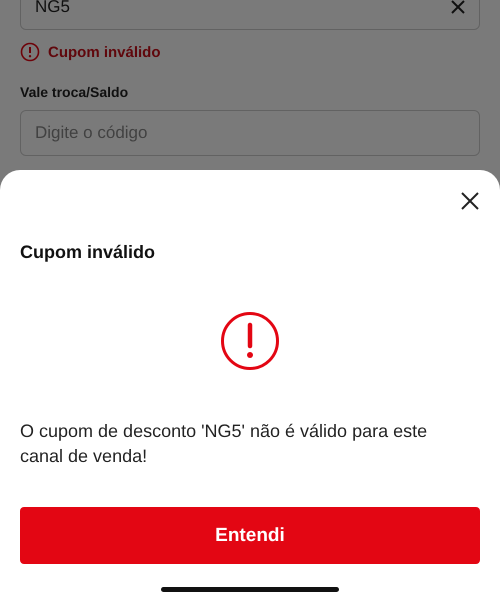 The height and width of the screenshot is (592, 500). What do you see at coordinates (250, 133) in the screenshot?
I see `voucher-field: Digite o código` at bounding box center [250, 133].